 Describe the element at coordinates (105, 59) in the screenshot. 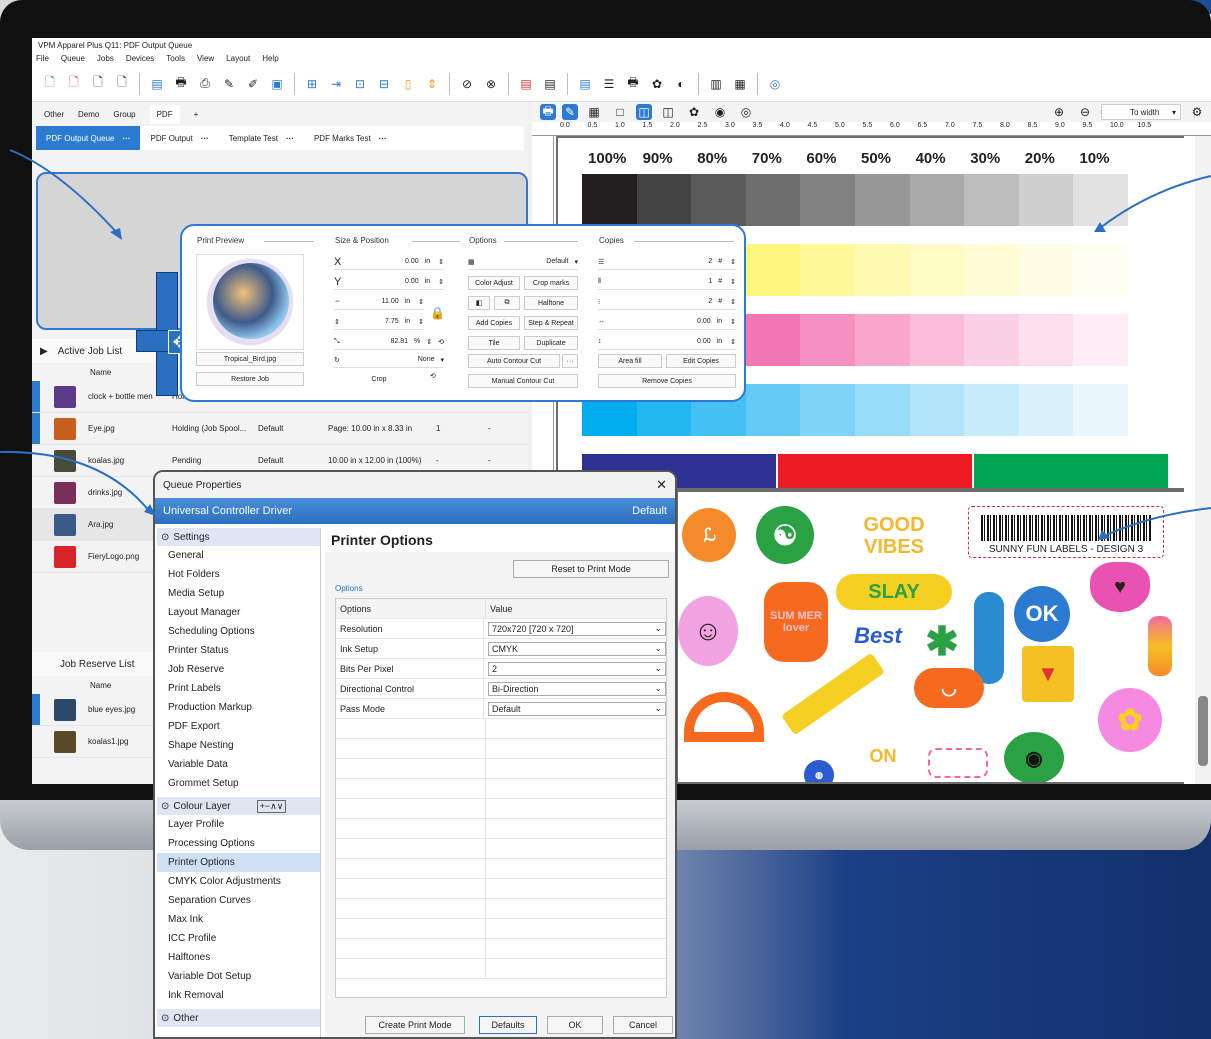

I see `menu-jobs: Jobs` at that location.